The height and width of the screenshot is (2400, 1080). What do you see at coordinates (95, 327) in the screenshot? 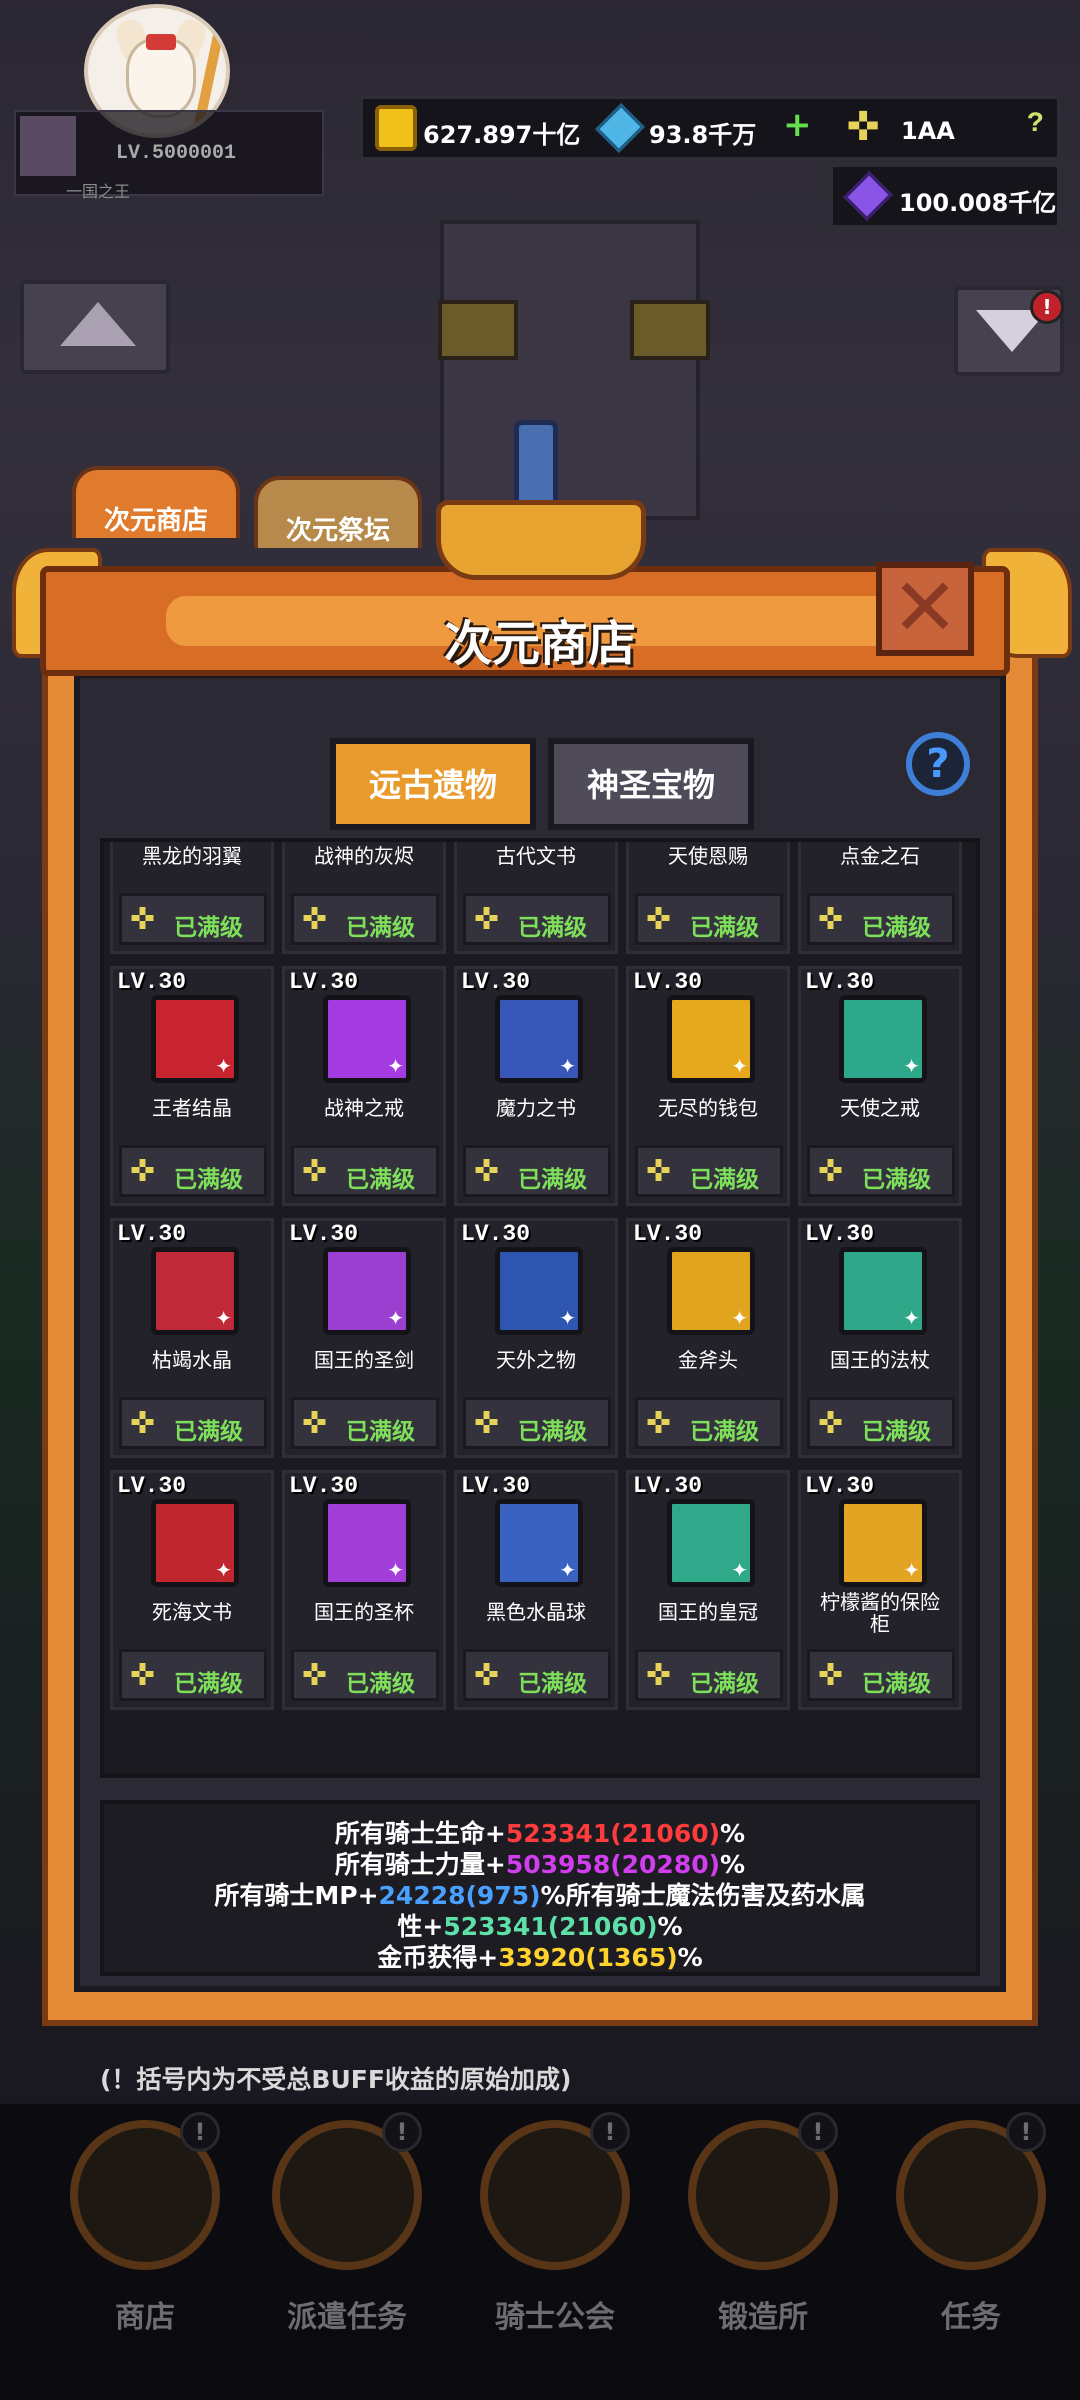
I see `scroll-up-button` at bounding box center [95, 327].